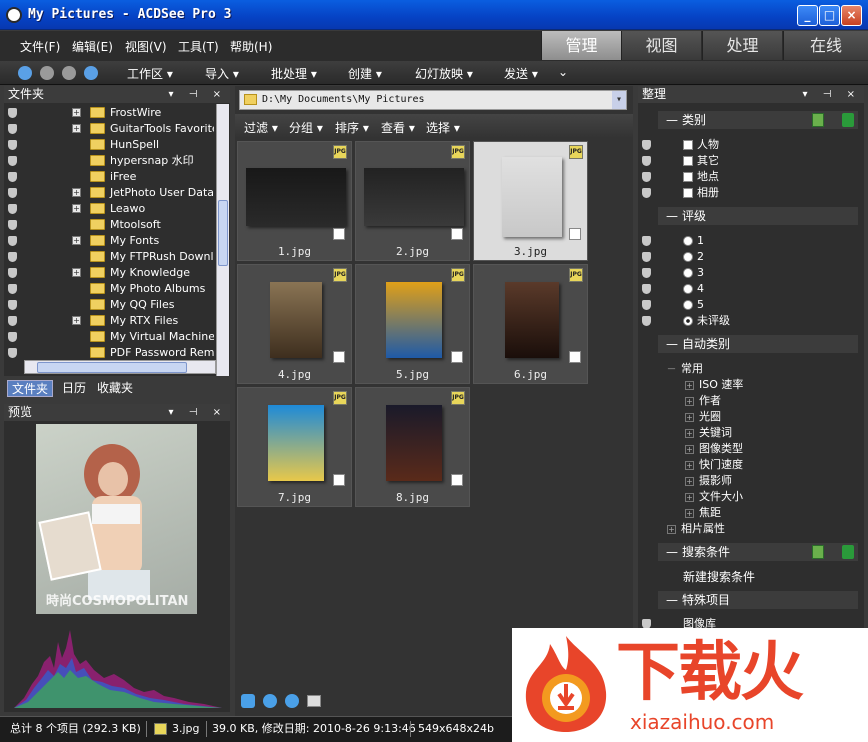  What do you see at coordinates (701, 193) in the screenshot?
I see `category-item: 相册` at bounding box center [701, 193].